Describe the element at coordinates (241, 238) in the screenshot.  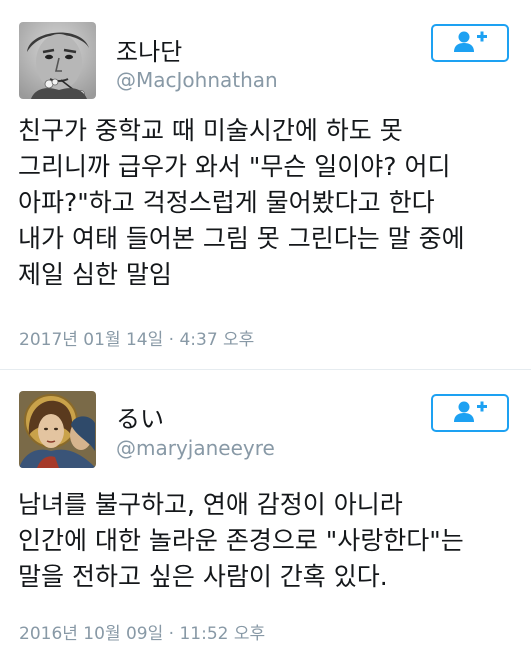
I see `tweet-text-line: 내가 여태 들어본 그림 못 그린다는 말 중에` at that location.